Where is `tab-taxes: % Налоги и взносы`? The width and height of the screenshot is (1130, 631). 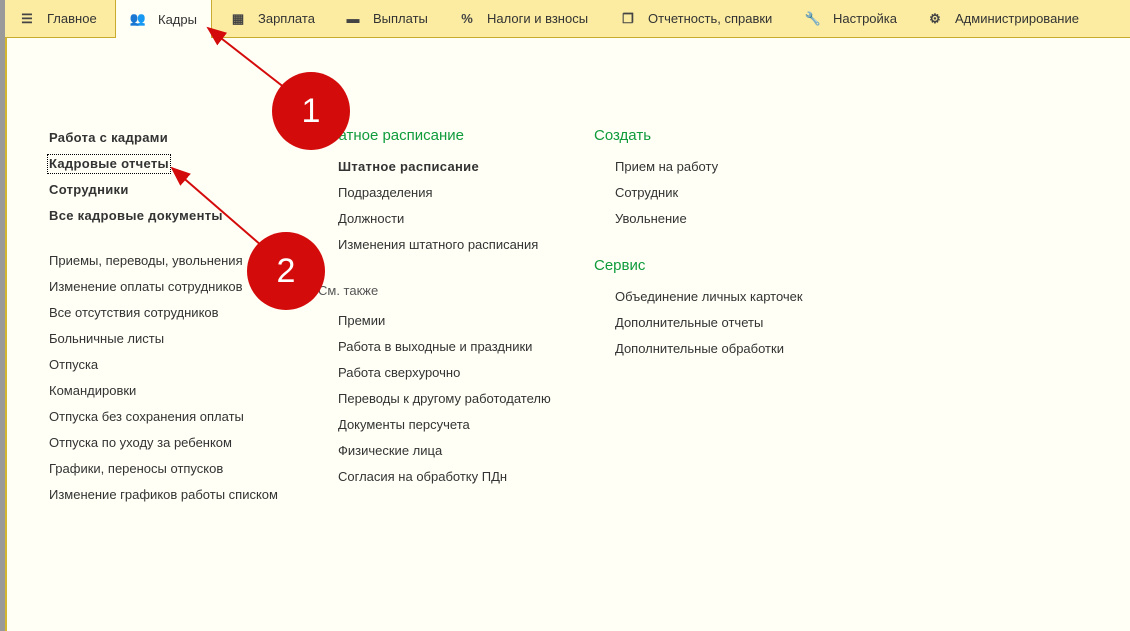
tab-taxes: % Налоги и взносы is located at coordinates (522, 18).